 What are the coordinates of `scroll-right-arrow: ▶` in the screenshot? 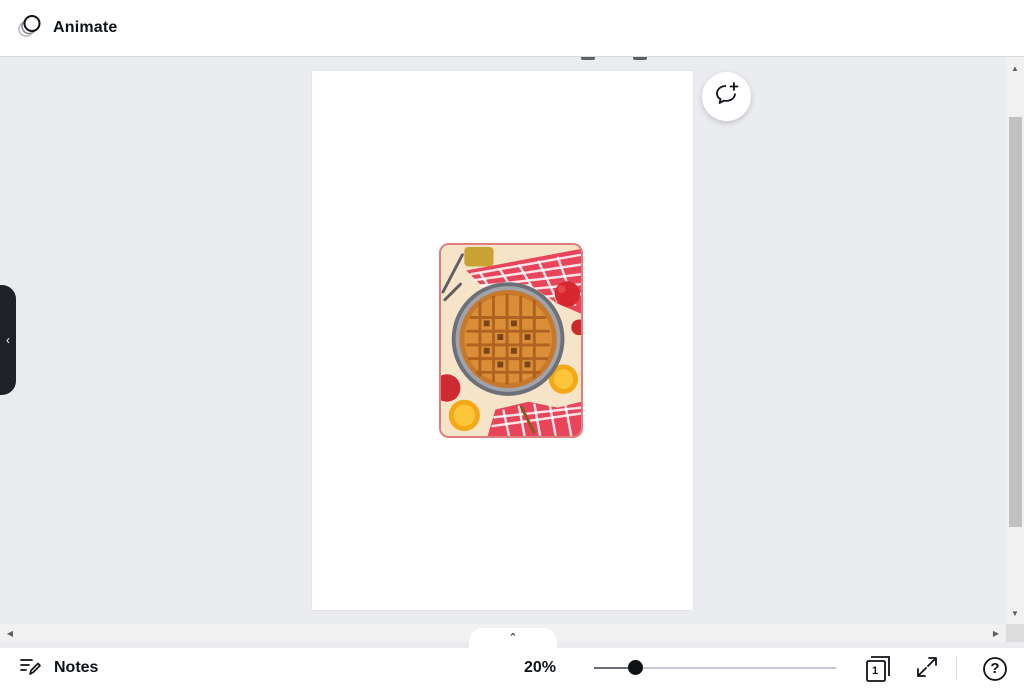 It's located at (996, 633).